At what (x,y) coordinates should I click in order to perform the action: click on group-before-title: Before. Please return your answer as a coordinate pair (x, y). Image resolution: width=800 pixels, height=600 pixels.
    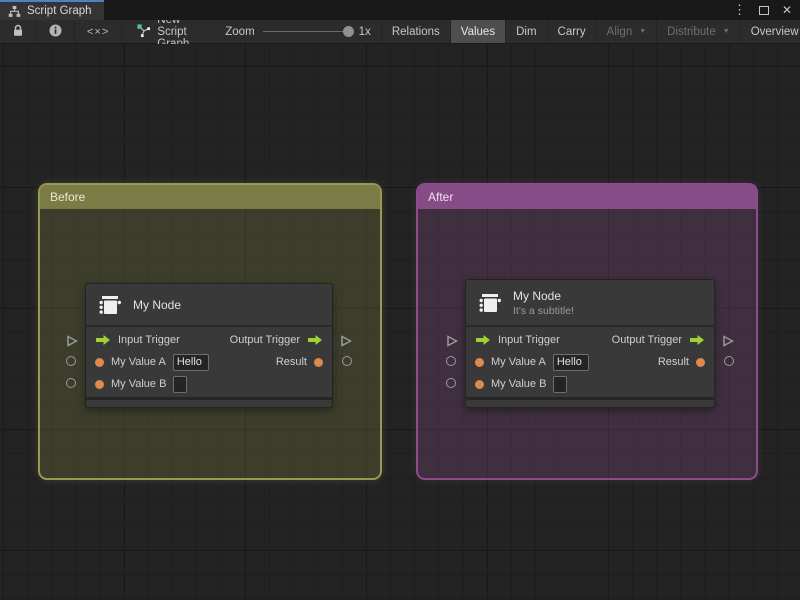
    Looking at the image, I should click on (68, 197).